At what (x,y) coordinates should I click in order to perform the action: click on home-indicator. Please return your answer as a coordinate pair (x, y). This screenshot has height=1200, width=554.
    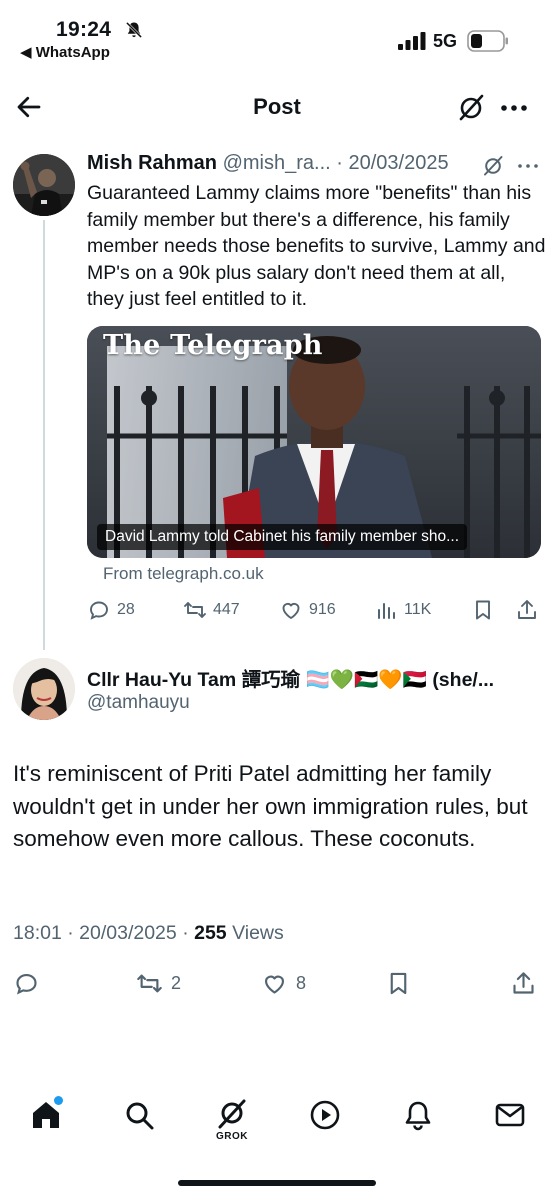
    Looking at the image, I should click on (277, 1183).